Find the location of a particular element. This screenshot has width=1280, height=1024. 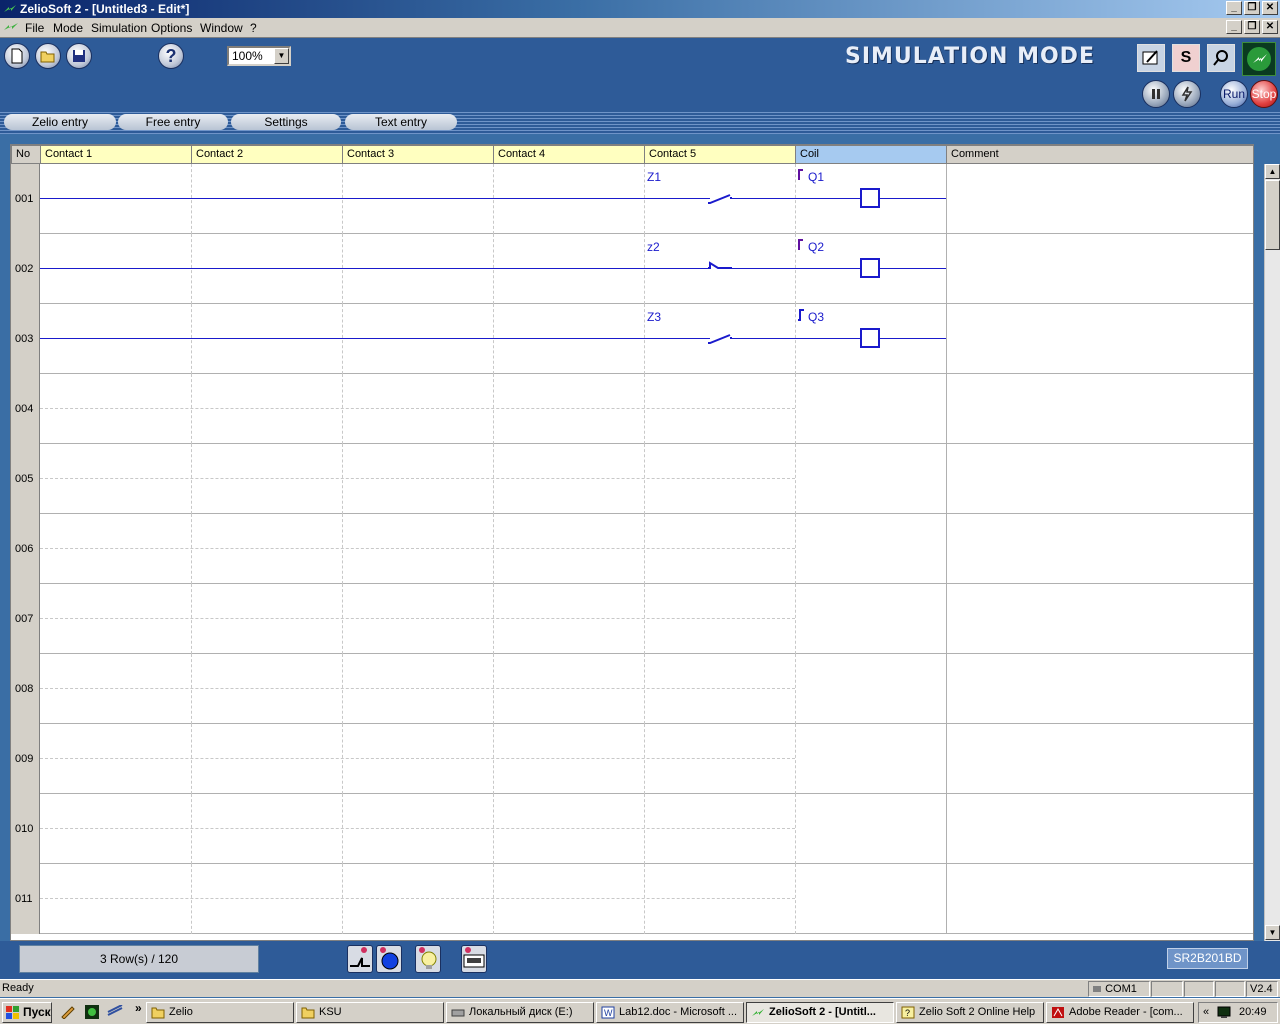

quicklaunch-app-icon is located at coordinates (92, 1012).